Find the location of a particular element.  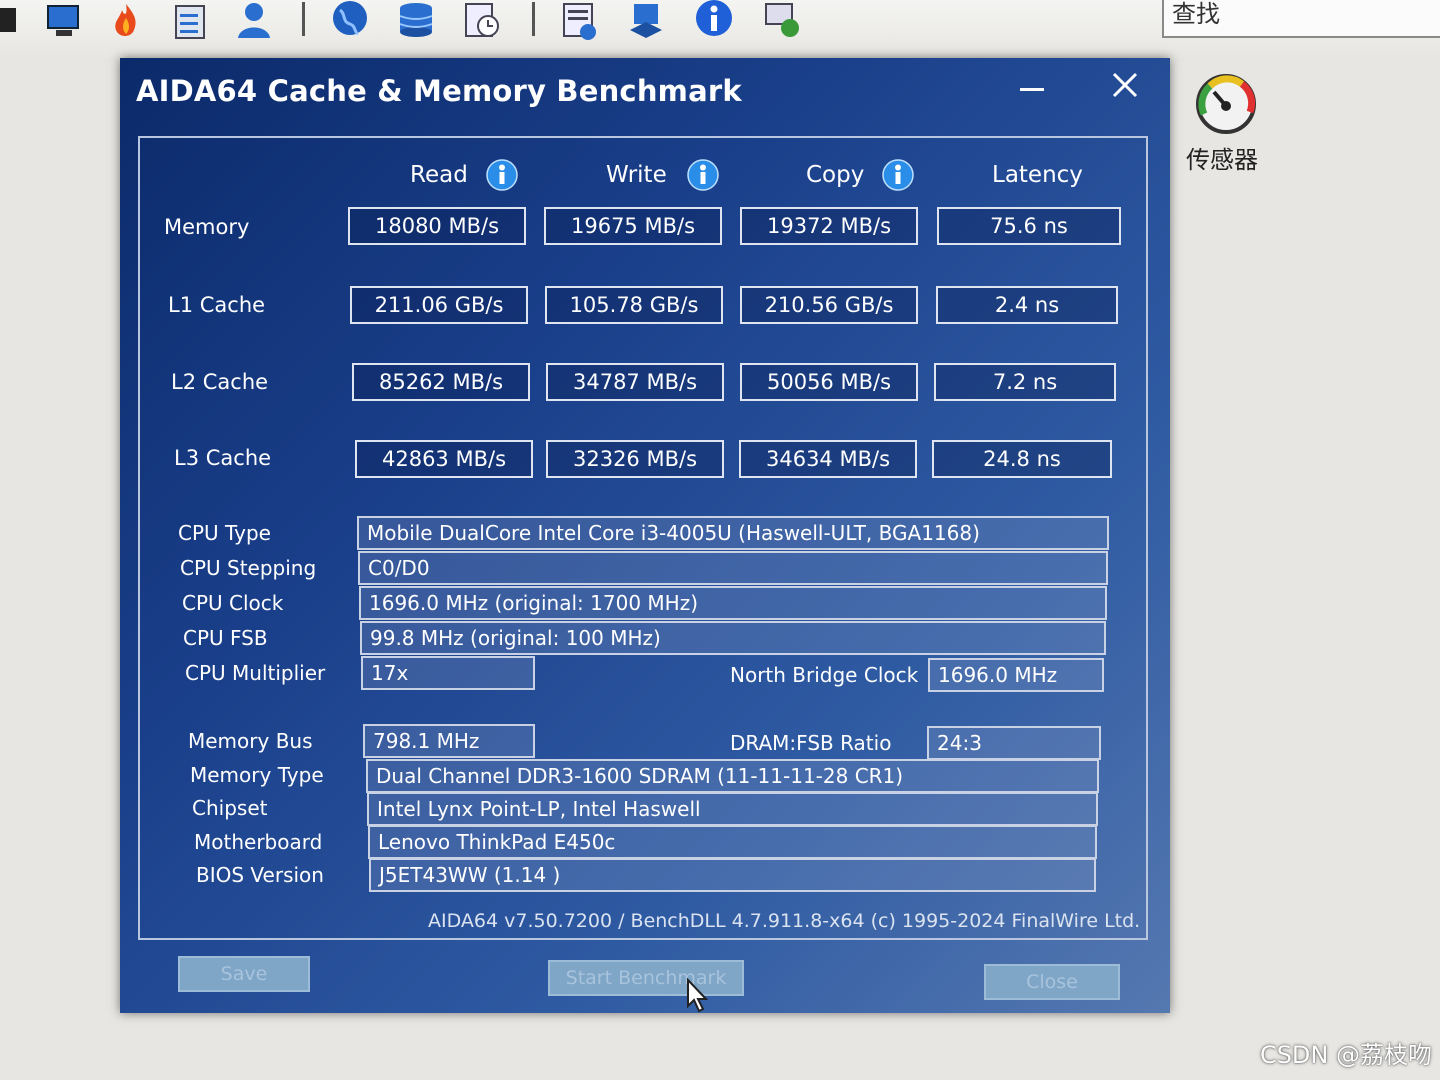

memory-type-label: Memory Type is located at coordinates (257, 775).